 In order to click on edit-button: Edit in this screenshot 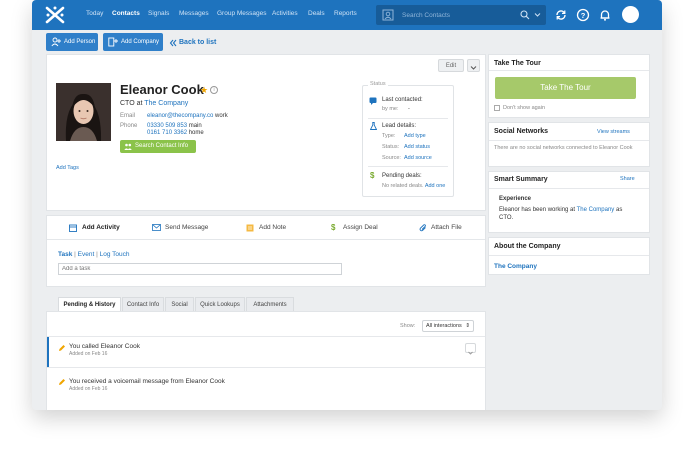, I will do `click(451, 65)`.